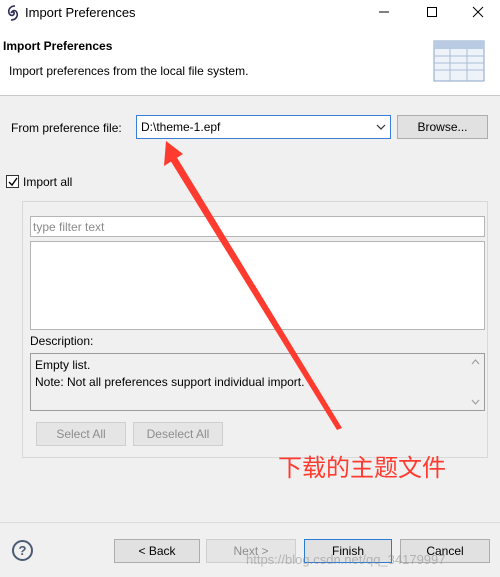 The width and height of the screenshot is (500, 577). Describe the element at coordinates (22, 550) in the screenshot. I see `help-button: ?` at that location.